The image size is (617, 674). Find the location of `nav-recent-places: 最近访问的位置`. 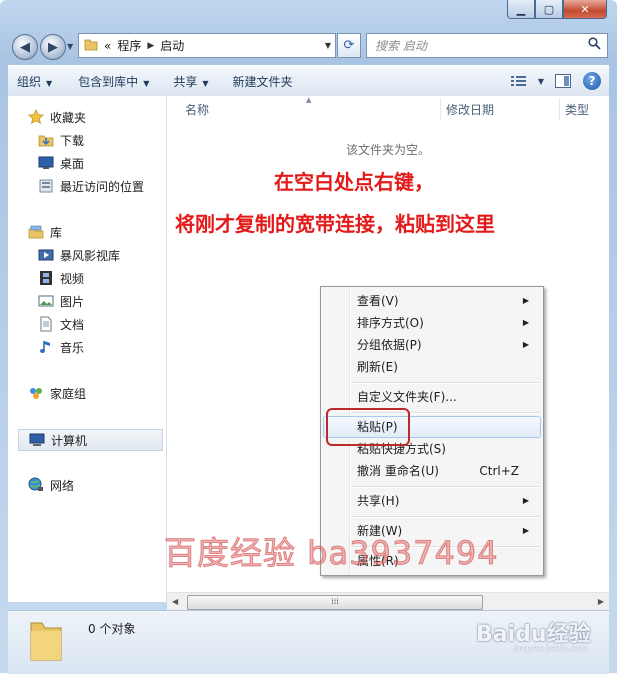

nav-recent-places: 最近访问的位置 is located at coordinates (91, 186).